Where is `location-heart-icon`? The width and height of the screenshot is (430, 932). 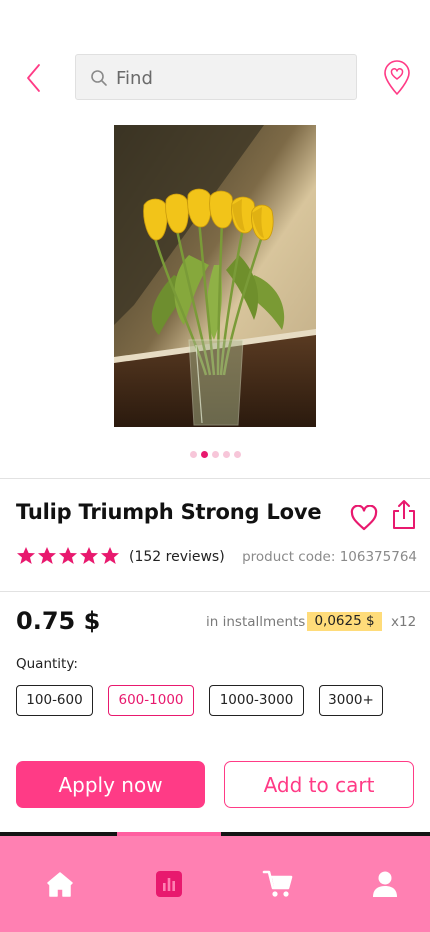 location-heart-icon is located at coordinates (397, 77).